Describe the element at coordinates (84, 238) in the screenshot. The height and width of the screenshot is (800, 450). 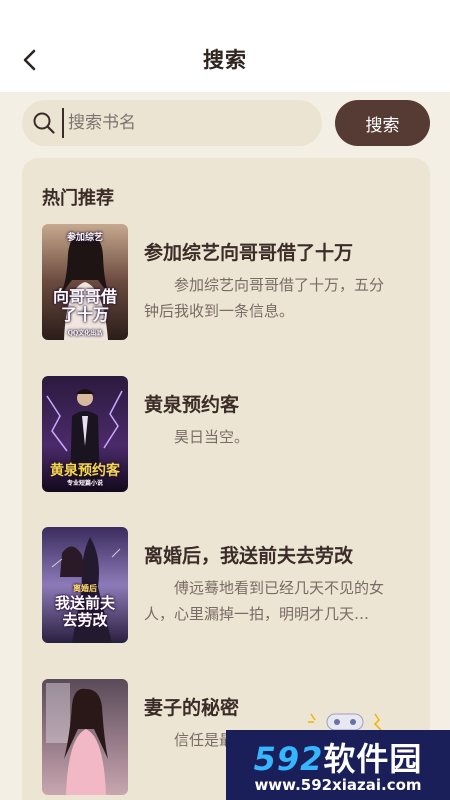
I see `cover-subtitle: 参加综艺` at that location.